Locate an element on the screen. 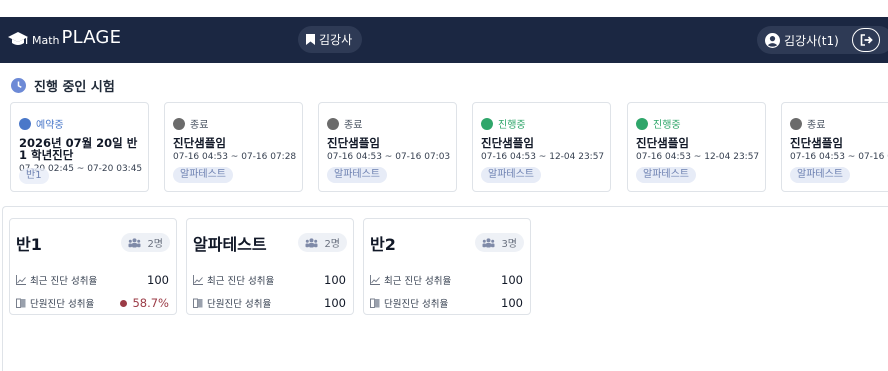  exam-class-tag: 반1 is located at coordinates (34, 176).